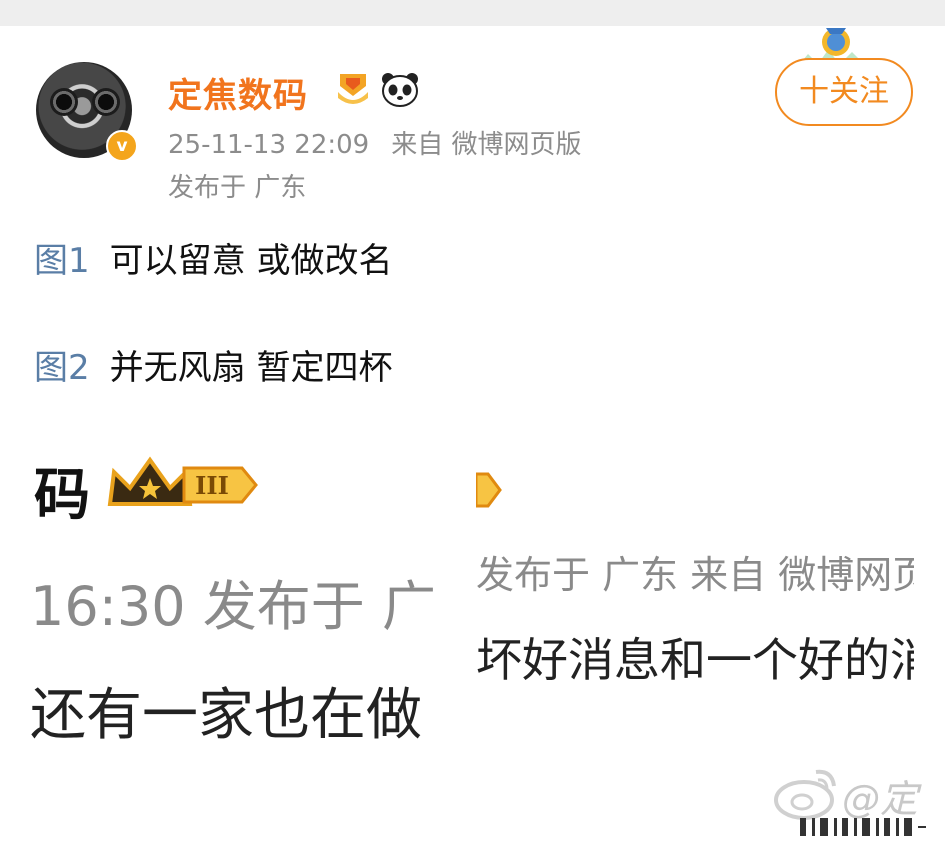 Image resolution: width=945 pixels, height=857 pixels. What do you see at coordinates (122, 146) in the screenshot?
I see `verified-badge: v` at bounding box center [122, 146].